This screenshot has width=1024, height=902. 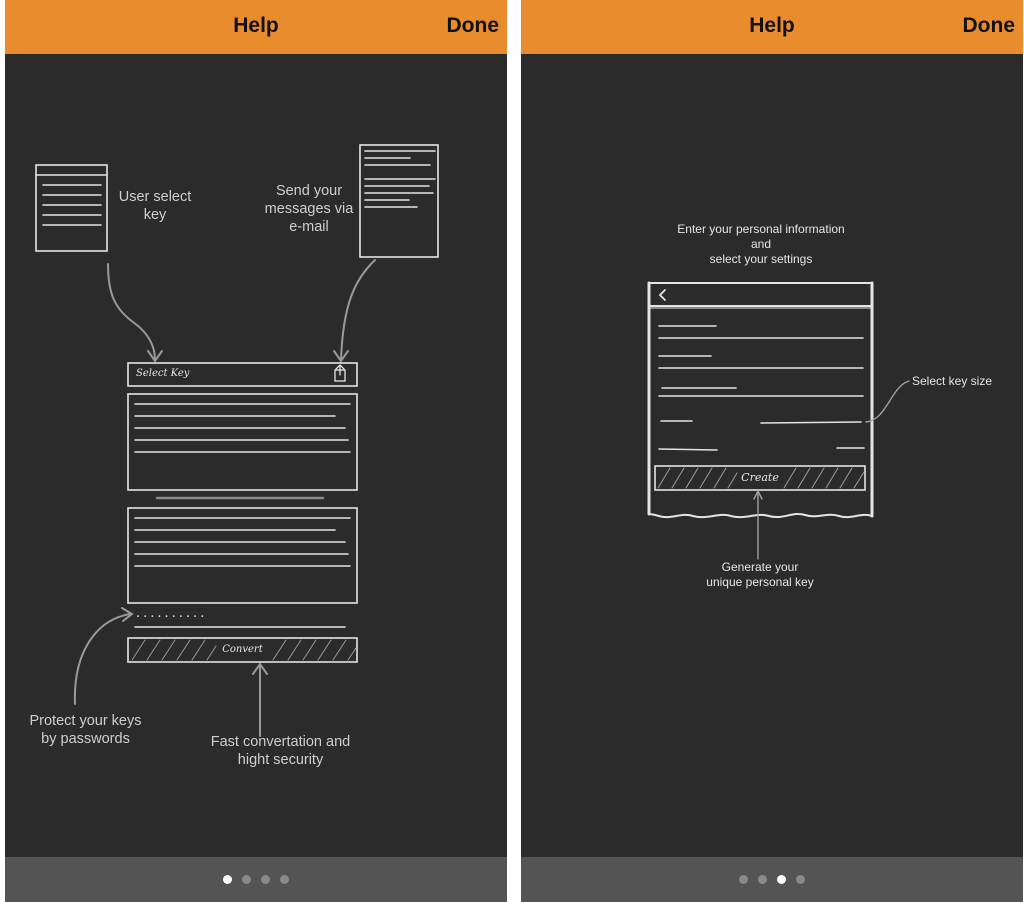 I want to click on caption-send-messages: Send your messages via e-mail, so click(x=309, y=209).